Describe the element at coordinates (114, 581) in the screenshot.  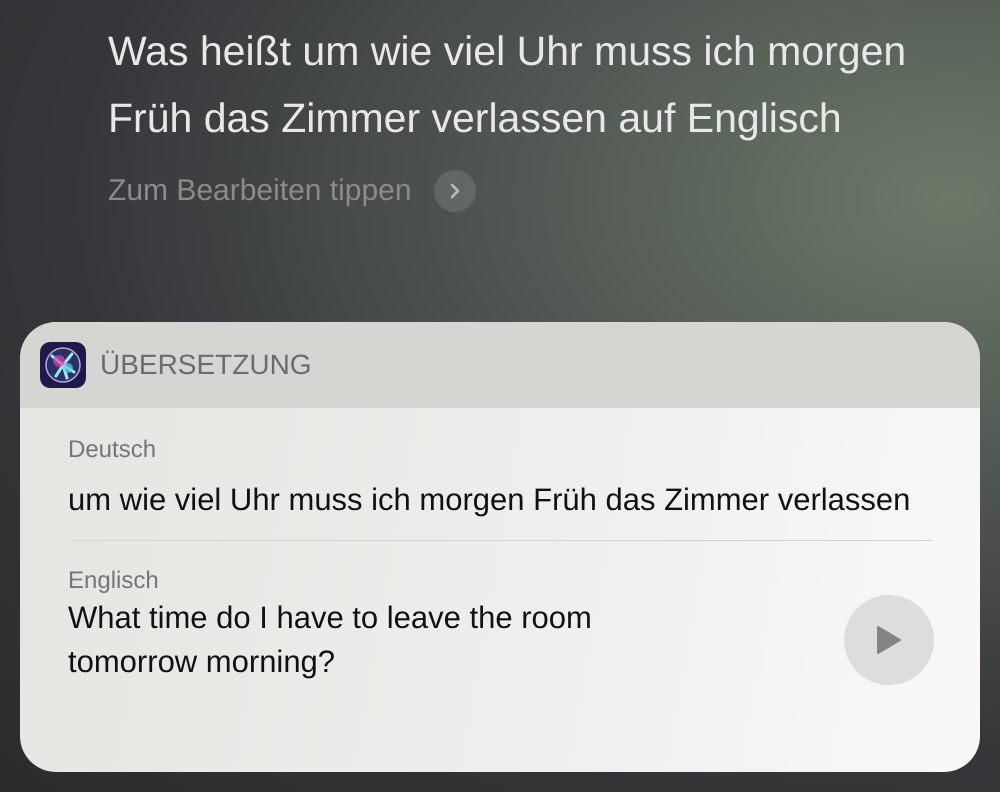
I see `language-label: Englisch` at that location.